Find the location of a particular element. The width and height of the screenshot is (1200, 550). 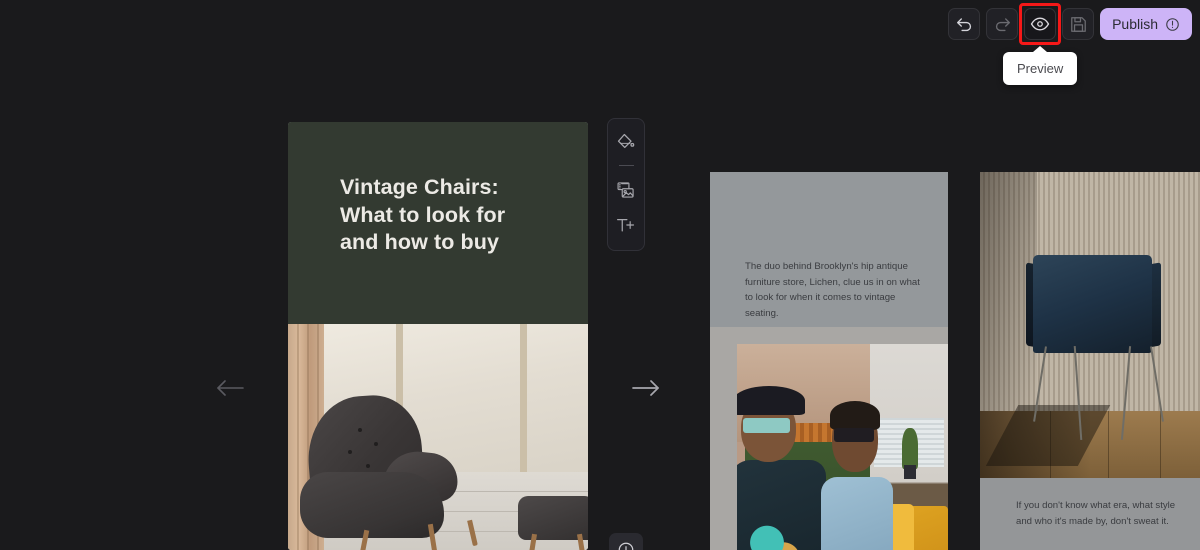

slide-image-armchair is located at coordinates (438, 437).